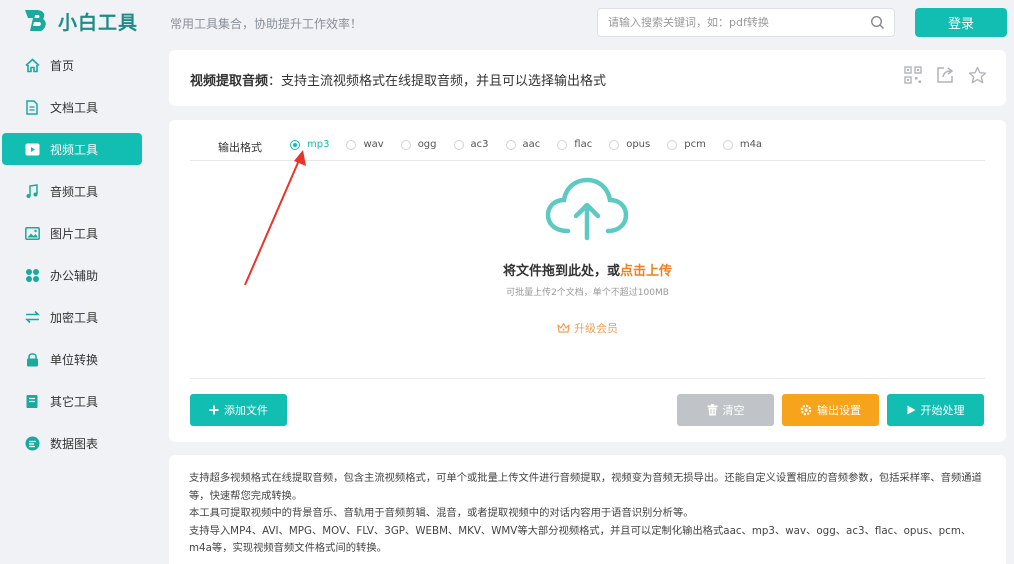  I want to click on format-radio-aac: aac, so click(523, 144).